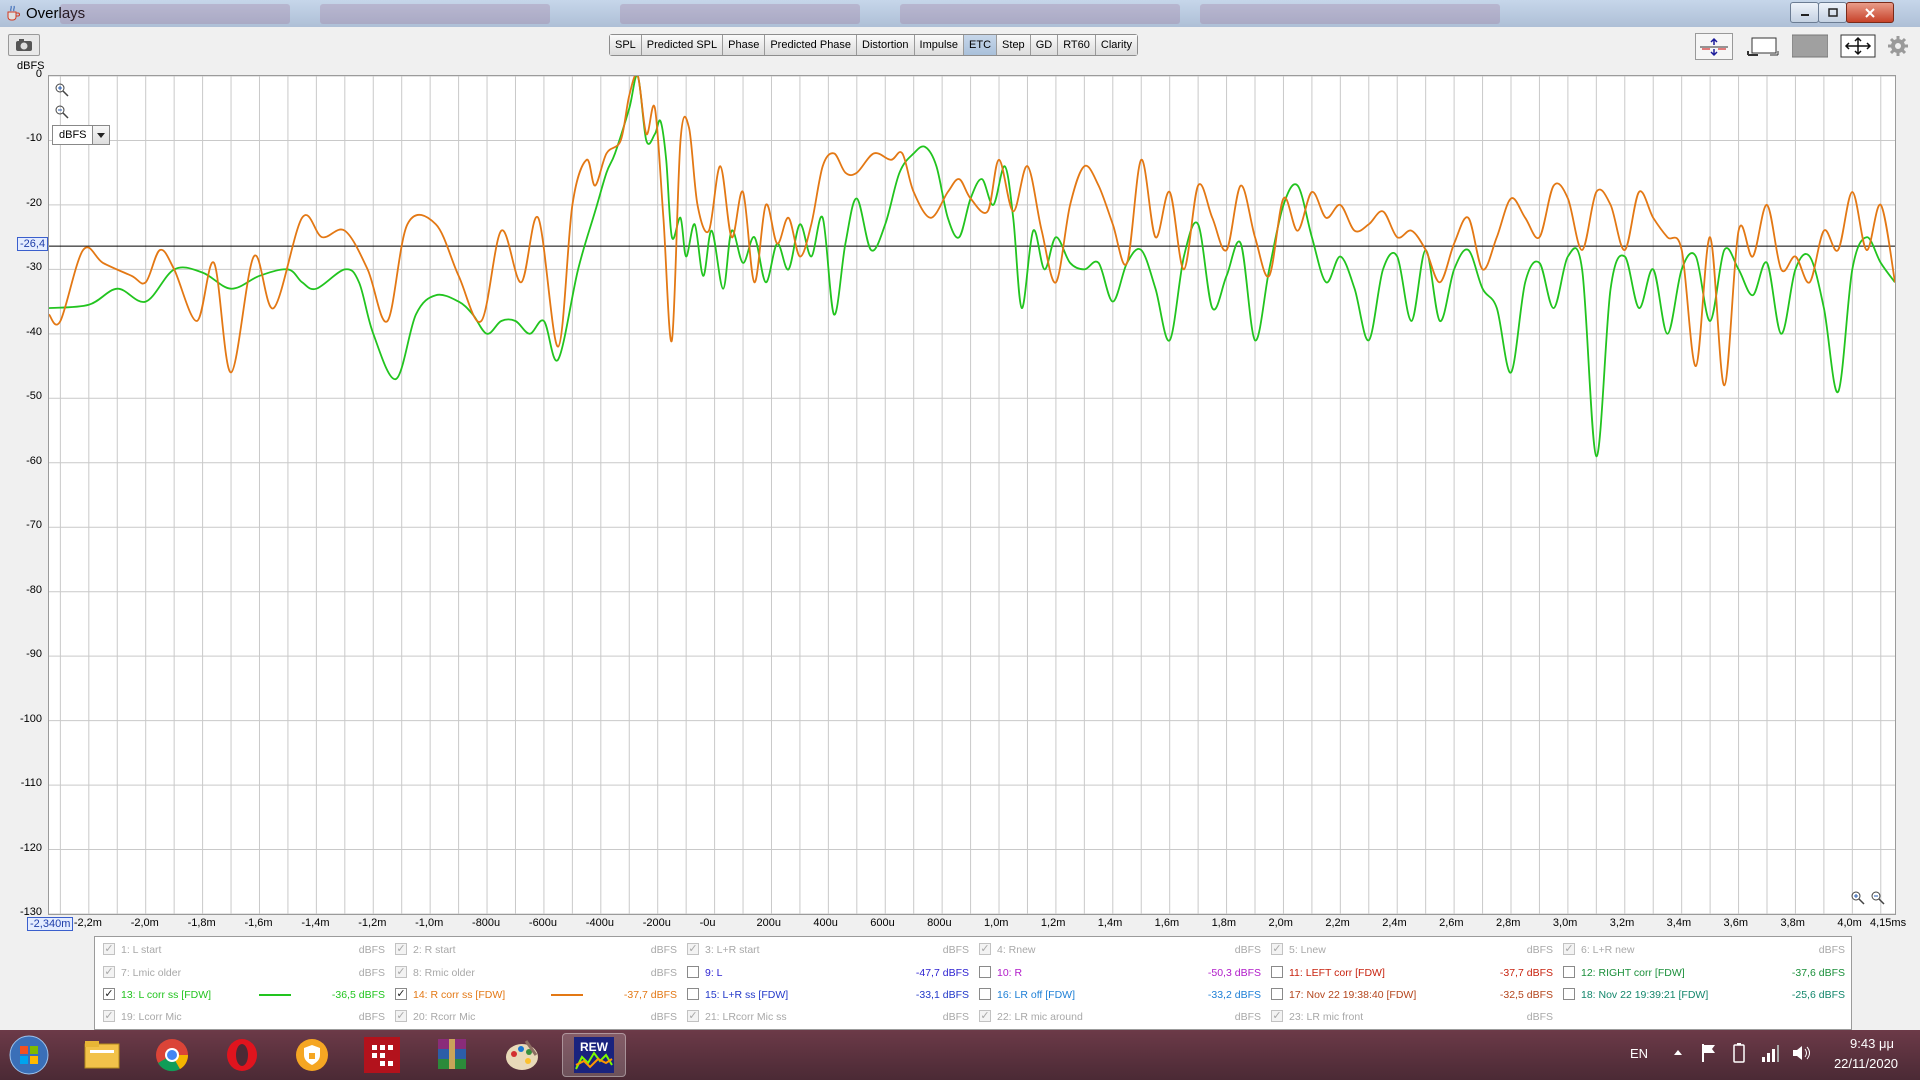 This screenshot has width=1920, height=1080. Describe the element at coordinates (382, 1055) in the screenshot. I see `grid-app-icon` at that location.